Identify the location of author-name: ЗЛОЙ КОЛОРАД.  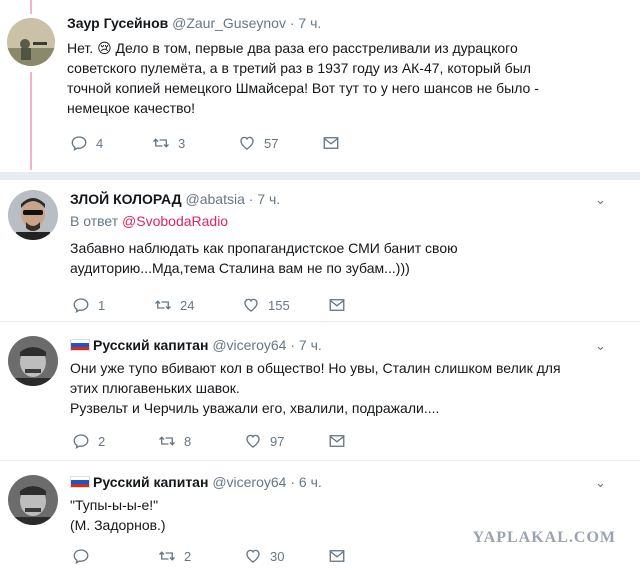
(126, 199).